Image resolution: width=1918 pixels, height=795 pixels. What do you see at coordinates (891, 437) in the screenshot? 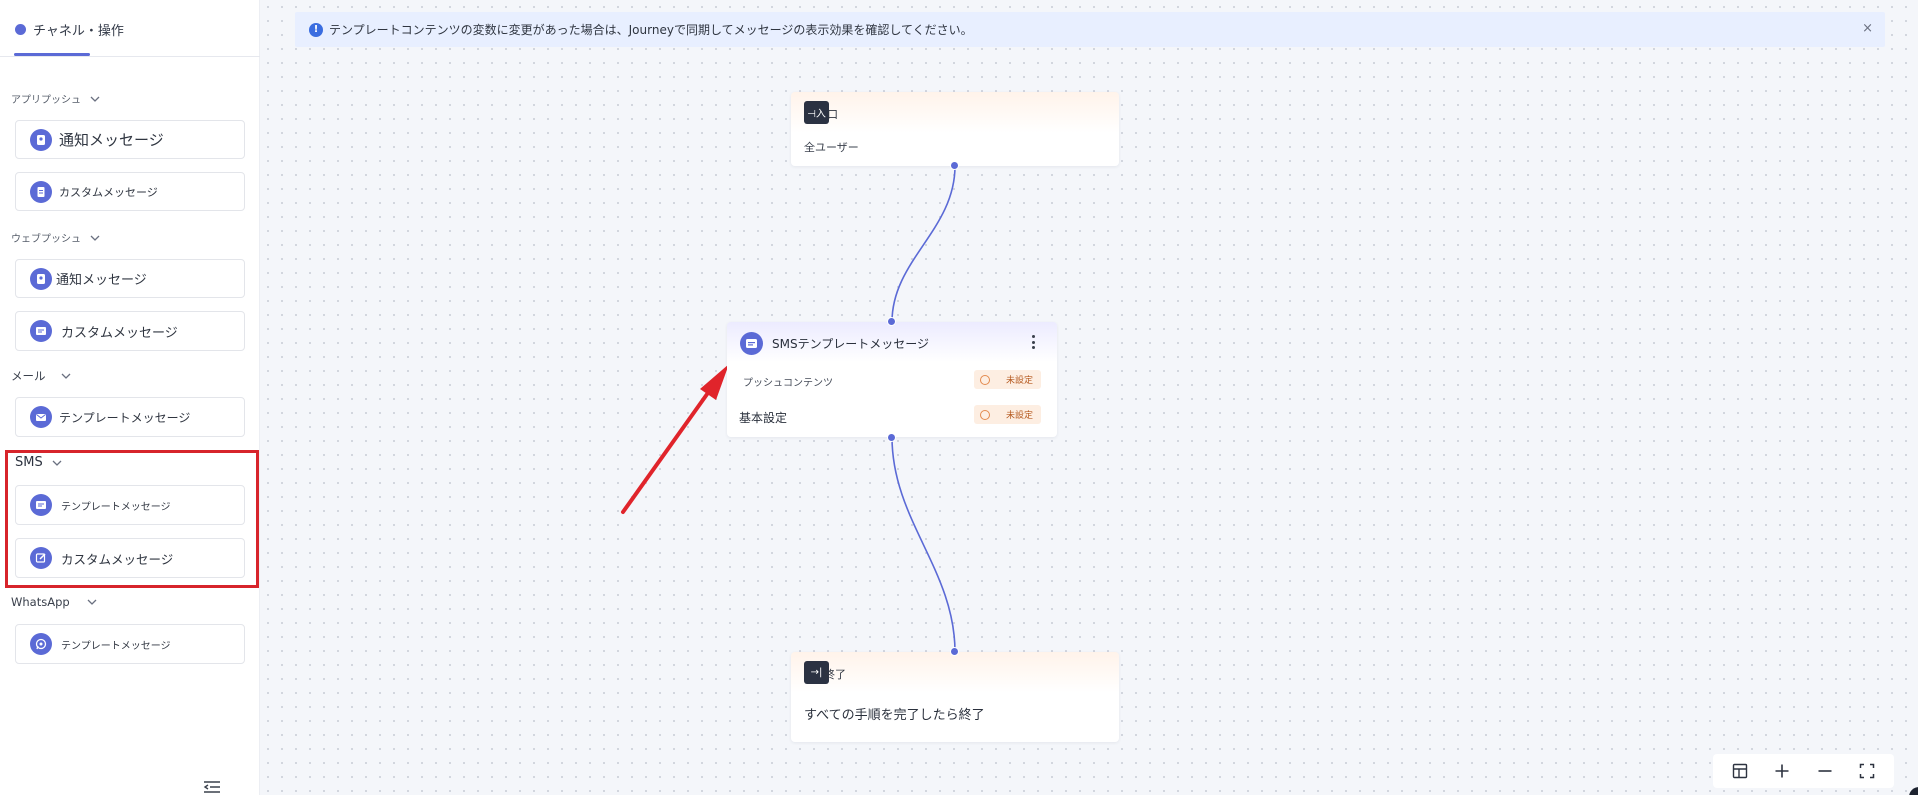
I see `sms-node-output-handle` at bounding box center [891, 437].